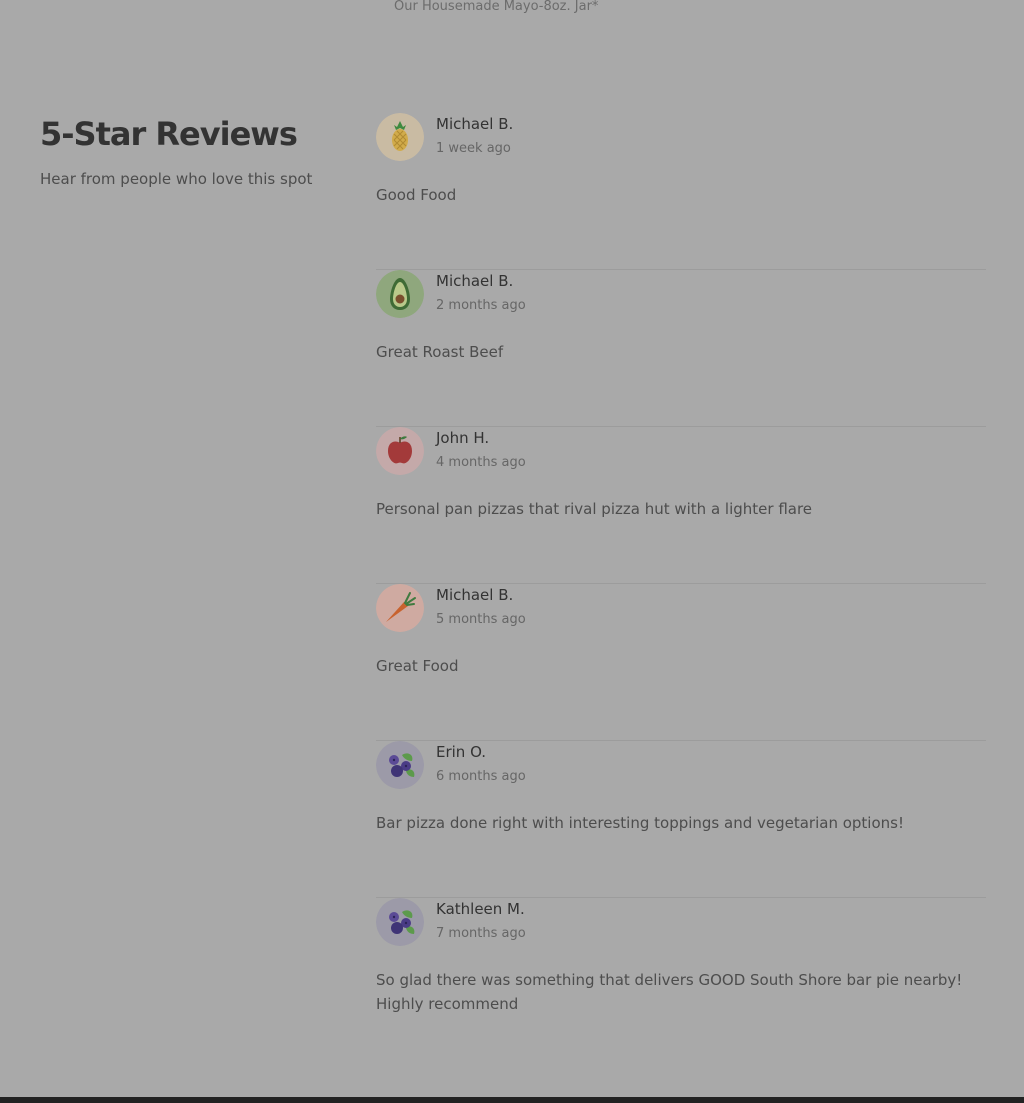  What do you see at coordinates (512, 1100) in the screenshot?
I see `footer-bar` at bounding box center [512, 1100].